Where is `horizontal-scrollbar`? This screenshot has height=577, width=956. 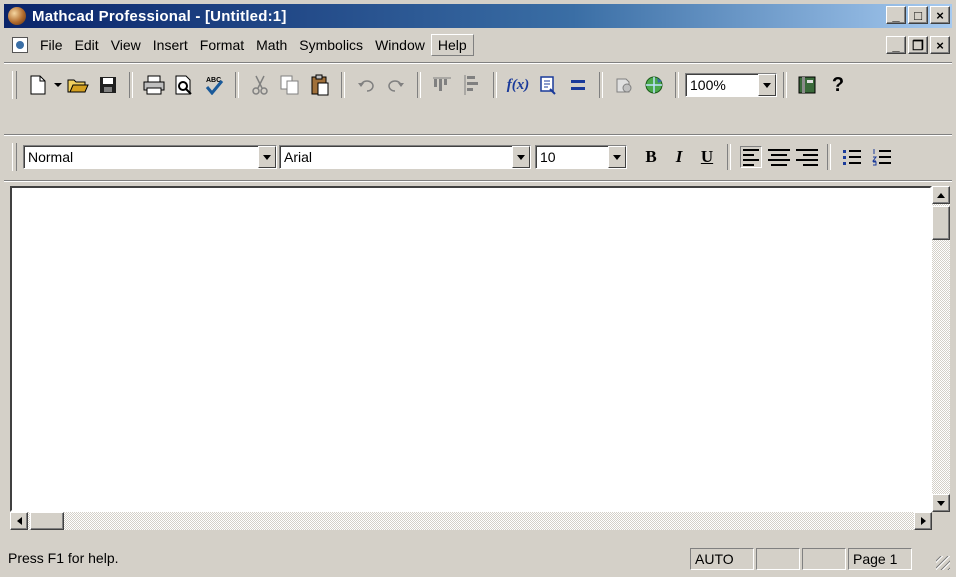 horizontal-scrollbar is located at coordinates (471, 521).